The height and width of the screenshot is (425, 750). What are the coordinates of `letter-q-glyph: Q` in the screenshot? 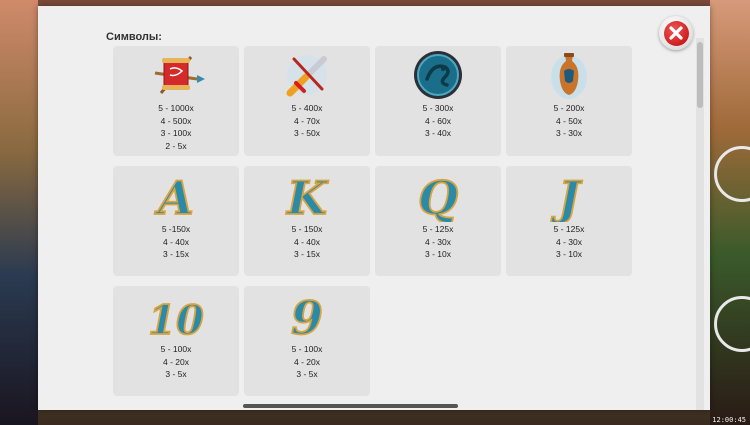 It's located at (438, 196).